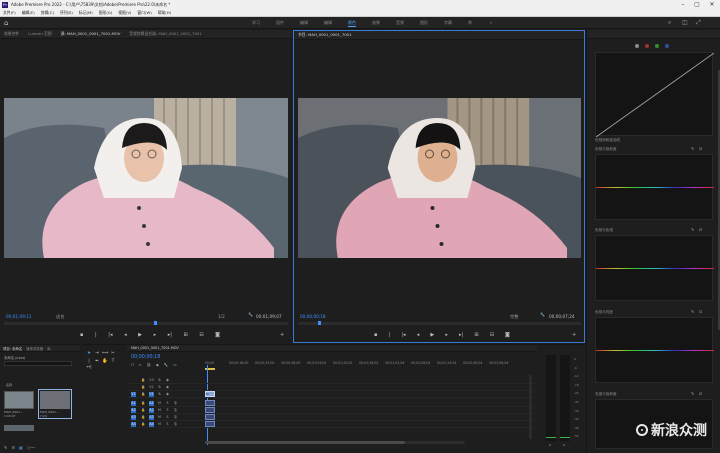 The image size is (720, 453). What do you see at coordinates (530, 407) in the screenshot?
I see `timeline-vertical-scrollbar` at bounding box center [530, 407].